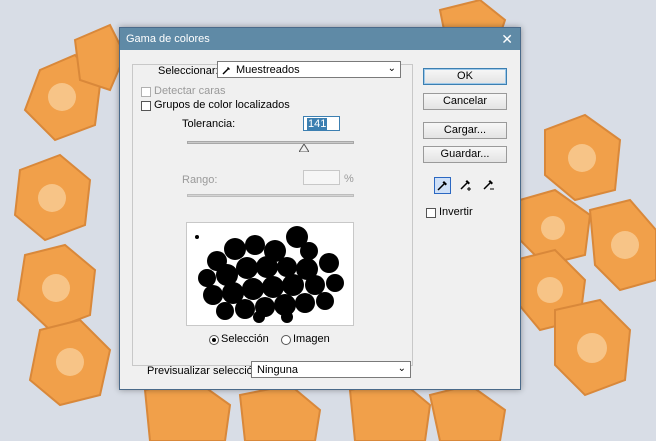 The width and height of the screenshot is (656, 441). Describe the element at coordinates (268, 70) in the screenshot. I see `select-value: Muestreados` at that location.